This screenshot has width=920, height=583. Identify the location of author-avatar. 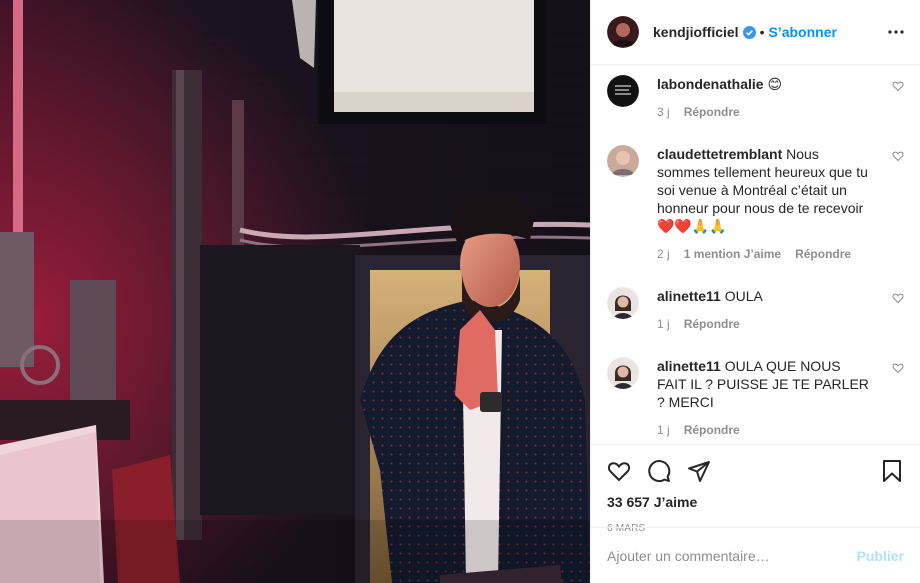
(623, 32).